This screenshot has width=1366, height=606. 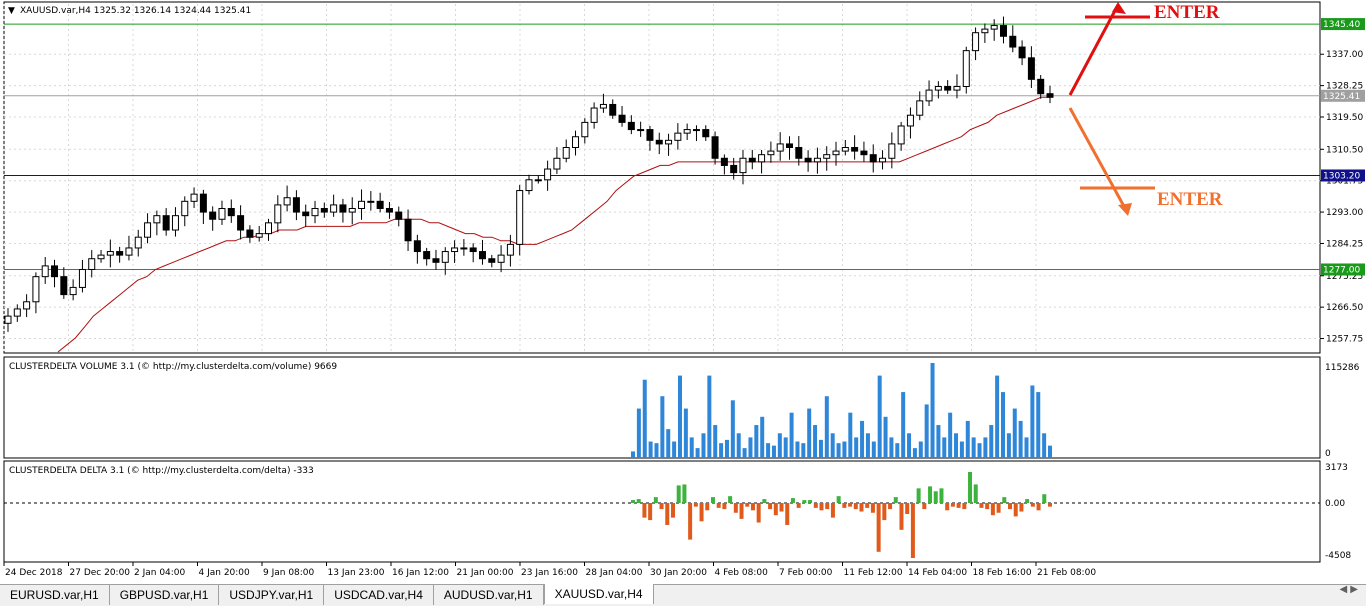 What do you see at coordinates (165, 595) in the screenshot?
I see `chart-tab: GBPUSD.var,H1` at bounding box center [165, 595].